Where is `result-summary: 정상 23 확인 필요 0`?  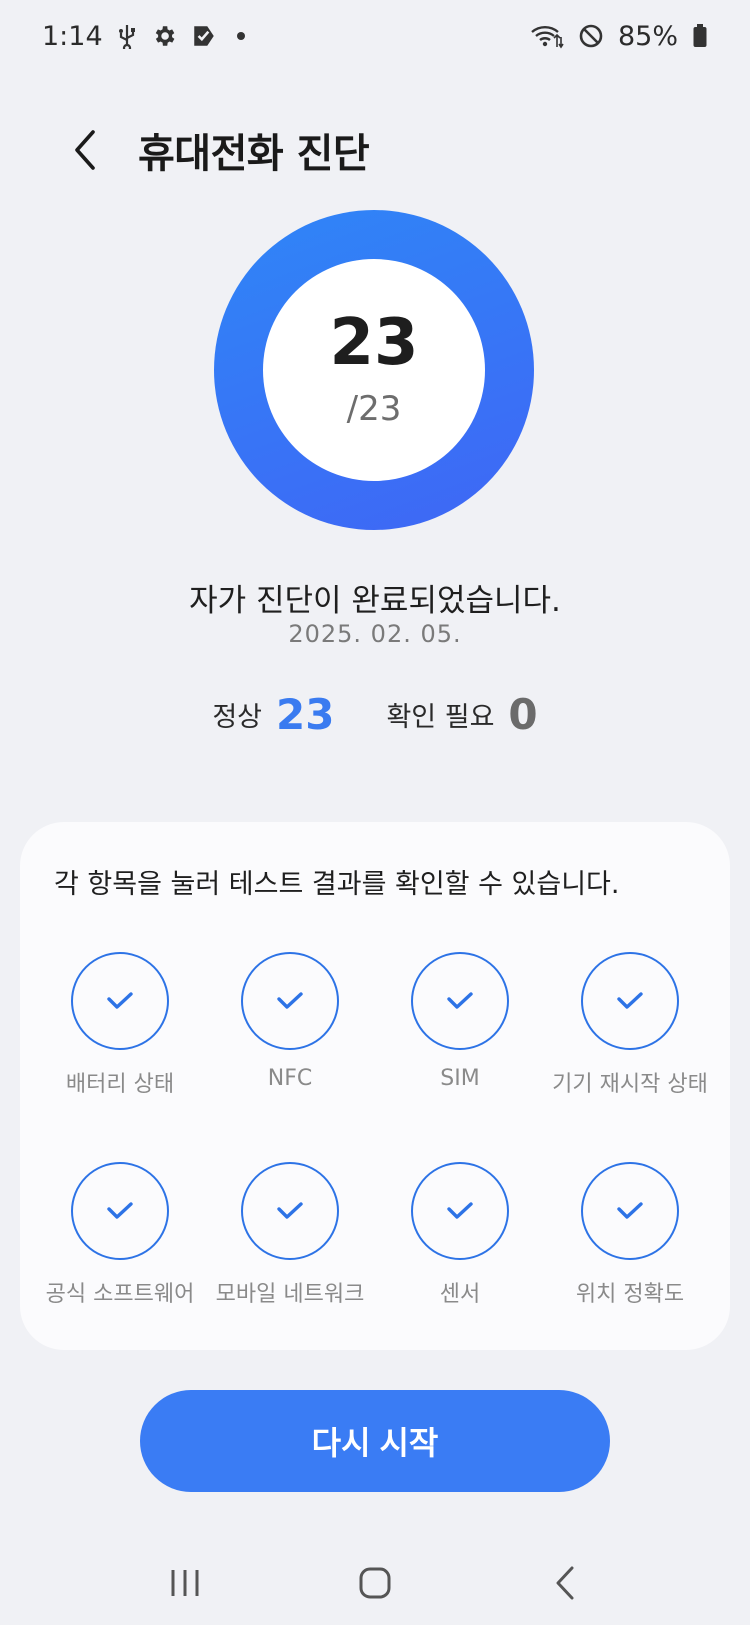
result-summary: 정상 23 확인 필요 0 is located at coordinates (375, 714).